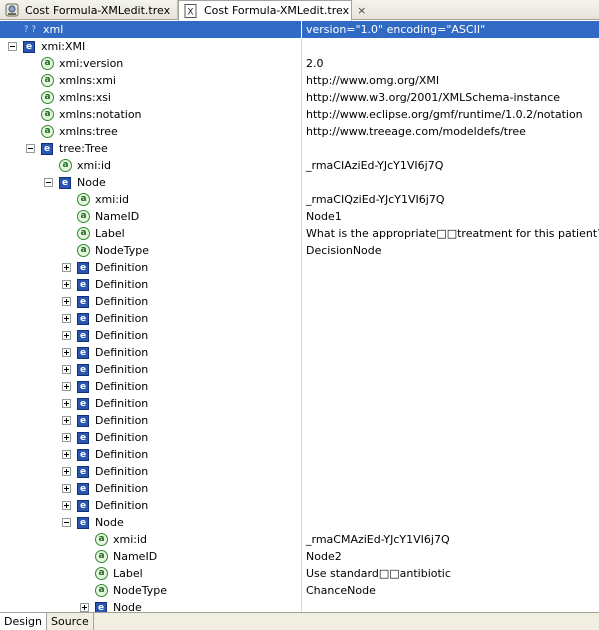  I want to click on node-value: _rmaCMAziEd-YJcY1VI6j7Q, so click(450, 539).